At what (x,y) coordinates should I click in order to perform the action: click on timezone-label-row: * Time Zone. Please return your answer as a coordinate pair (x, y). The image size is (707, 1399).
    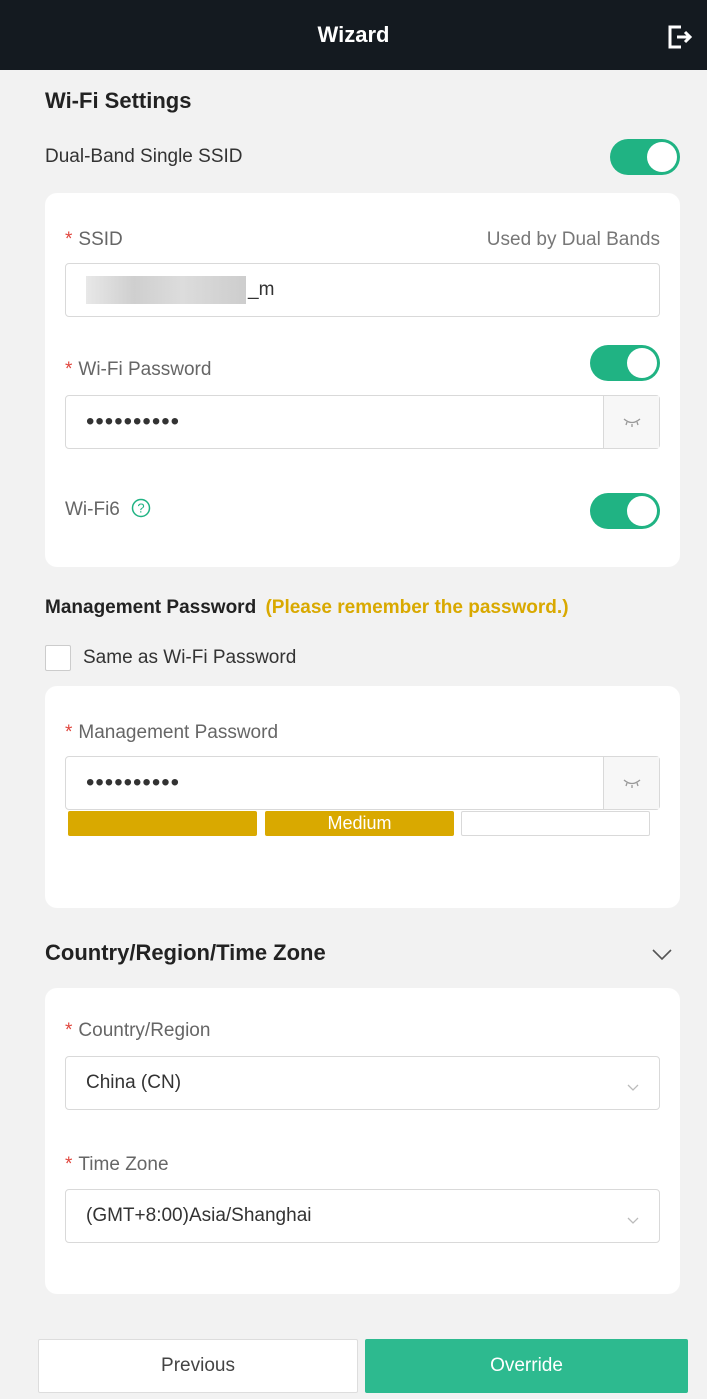
    Looking at the image, I should click on (117, 1165).